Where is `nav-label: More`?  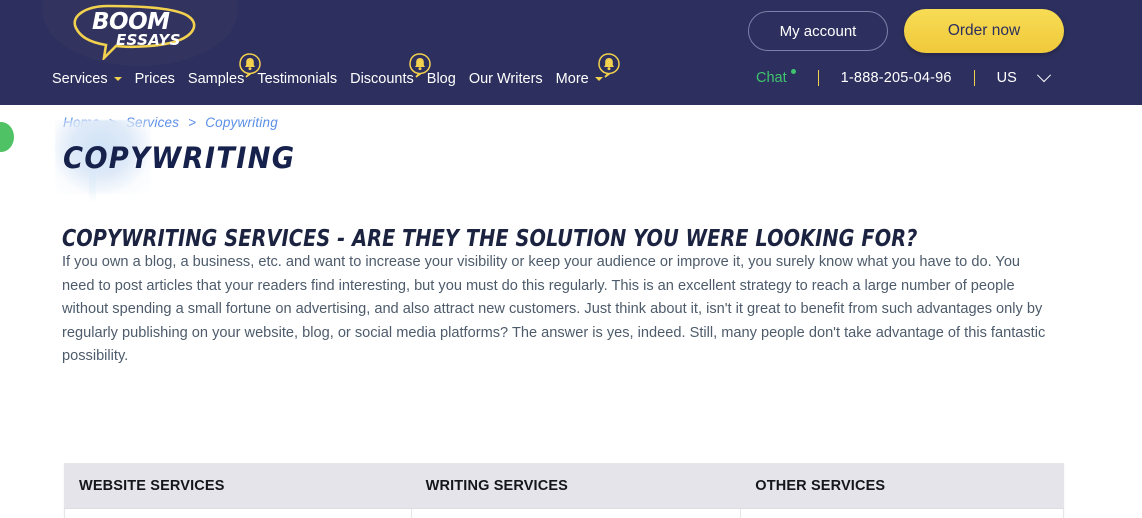 nav-label: More is located at coordinates (572, 79).